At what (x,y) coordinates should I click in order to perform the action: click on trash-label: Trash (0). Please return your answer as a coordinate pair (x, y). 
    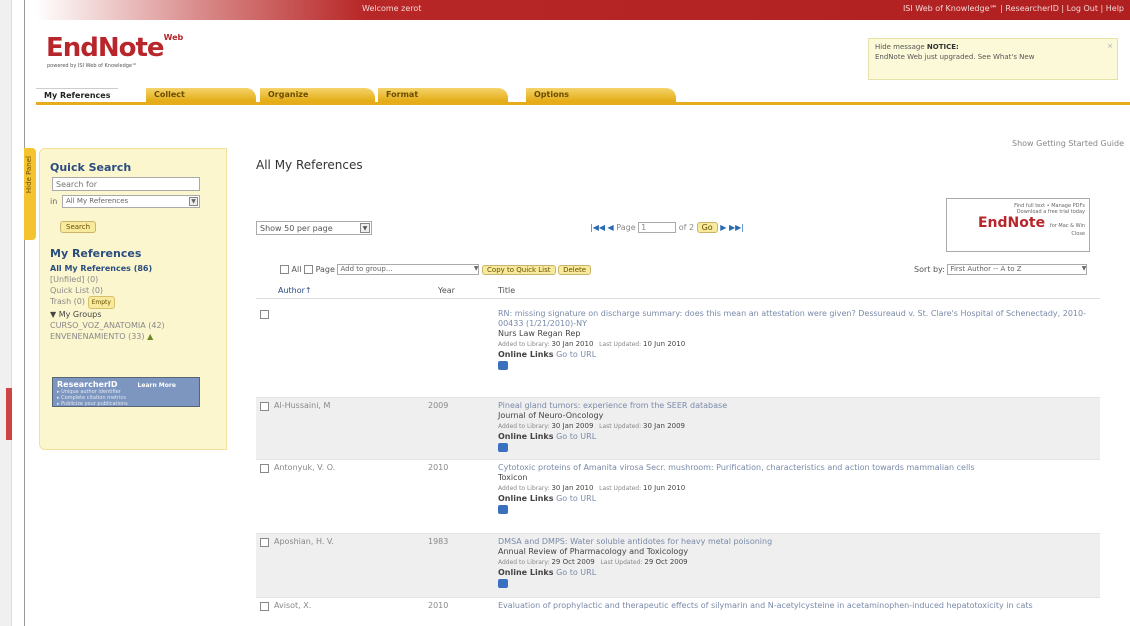
    Looking at the image, I should click on (68, 301).